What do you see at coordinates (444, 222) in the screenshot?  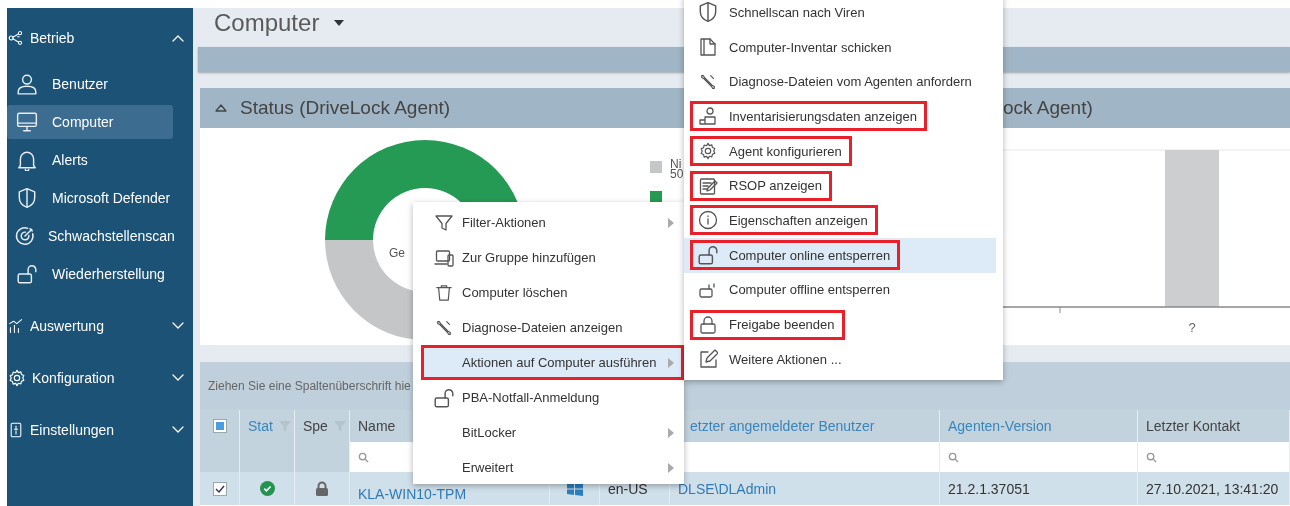 I see `filter-icon` at bounding box center [444, 222].